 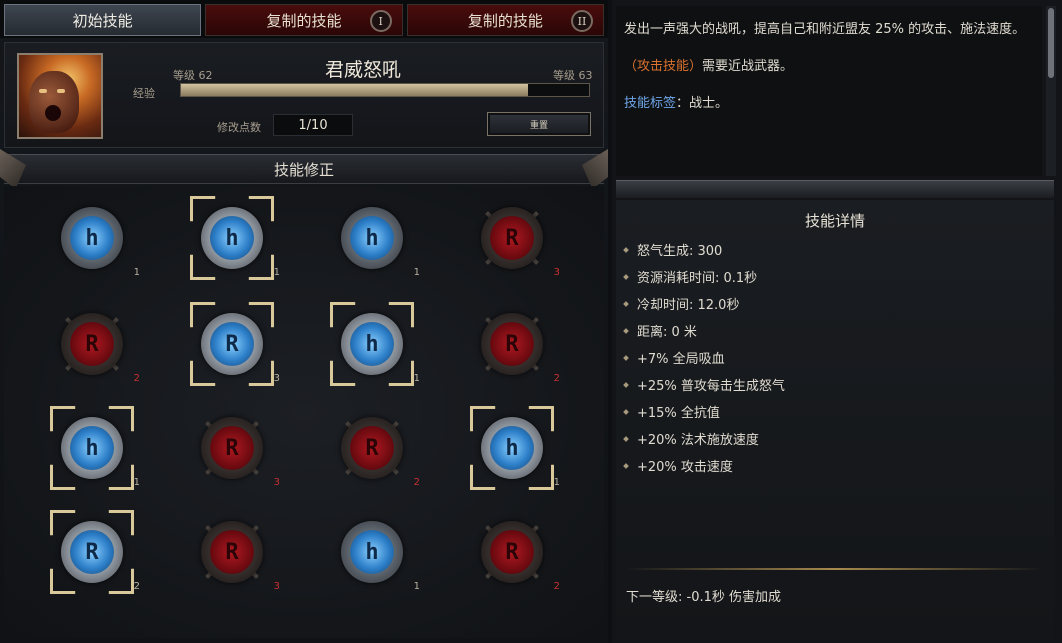 I want to click on tab-original-skill: 初始技能, so click(x=103, y=20).